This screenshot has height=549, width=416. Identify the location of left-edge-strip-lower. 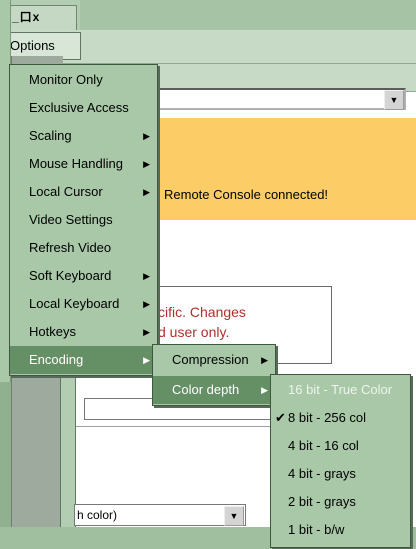
(5, 465).